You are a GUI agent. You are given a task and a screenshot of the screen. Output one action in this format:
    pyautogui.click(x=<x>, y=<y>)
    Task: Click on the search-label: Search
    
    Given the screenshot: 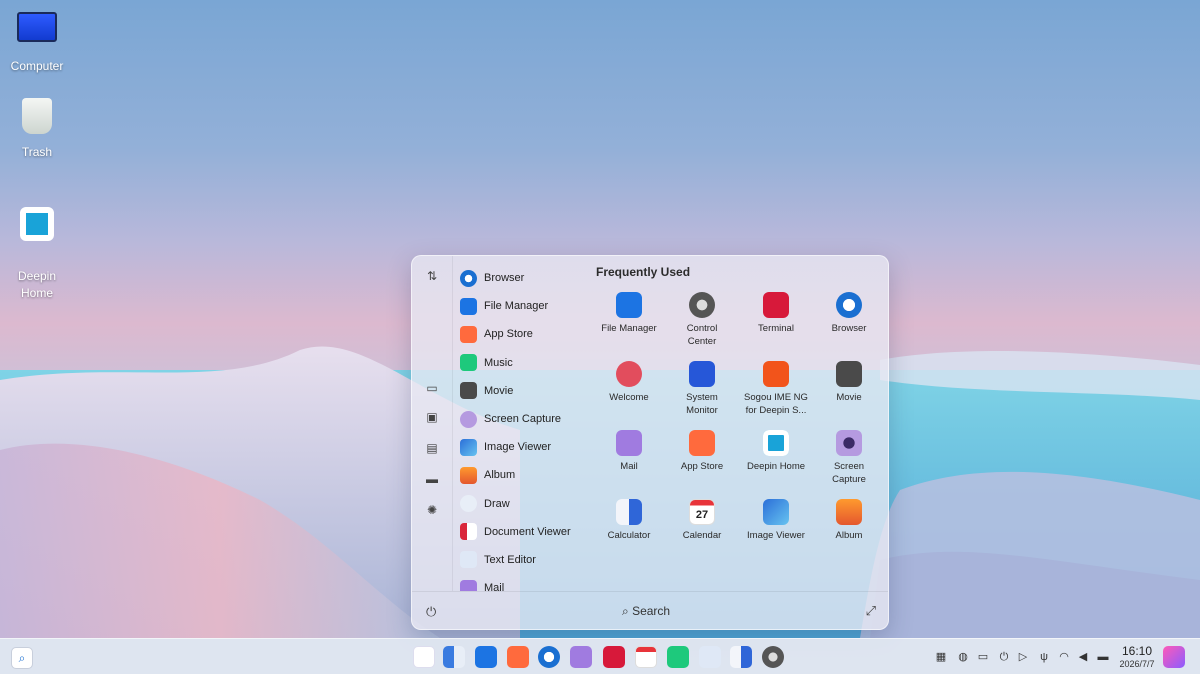 What is the action you would take?
    pyautogui.click(x=651, y=611)
    